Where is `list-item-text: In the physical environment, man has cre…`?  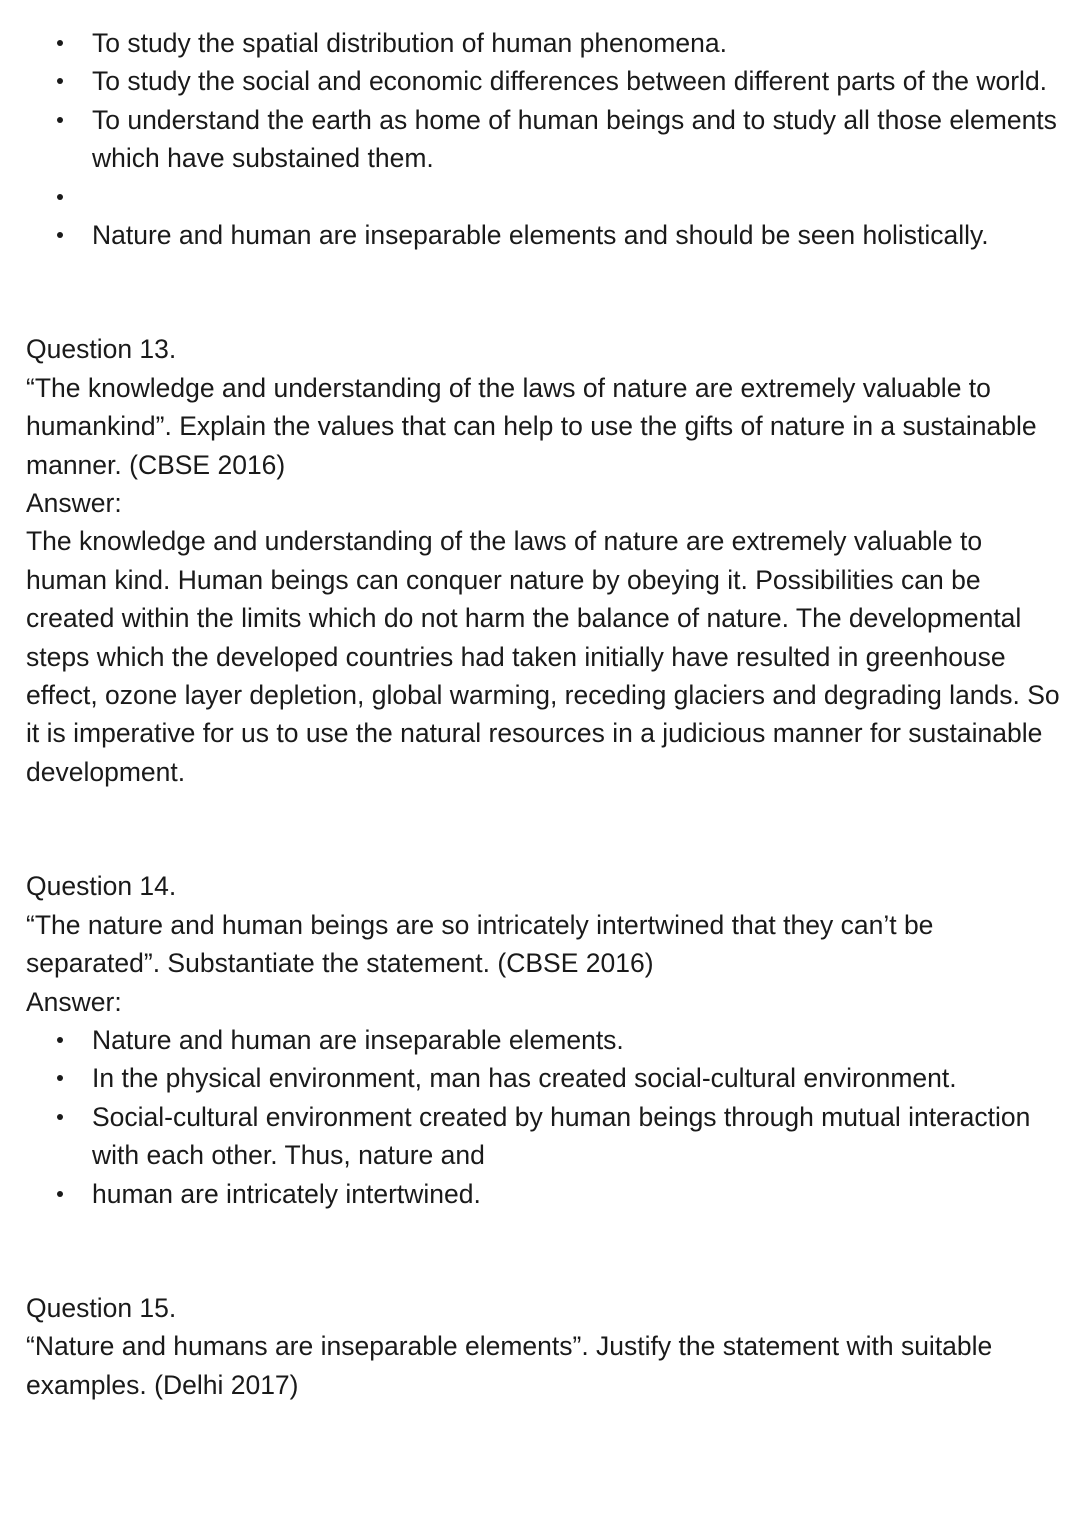 list-item-text: In the physical environment, man has cre… is located at coordinates (524, 1078).